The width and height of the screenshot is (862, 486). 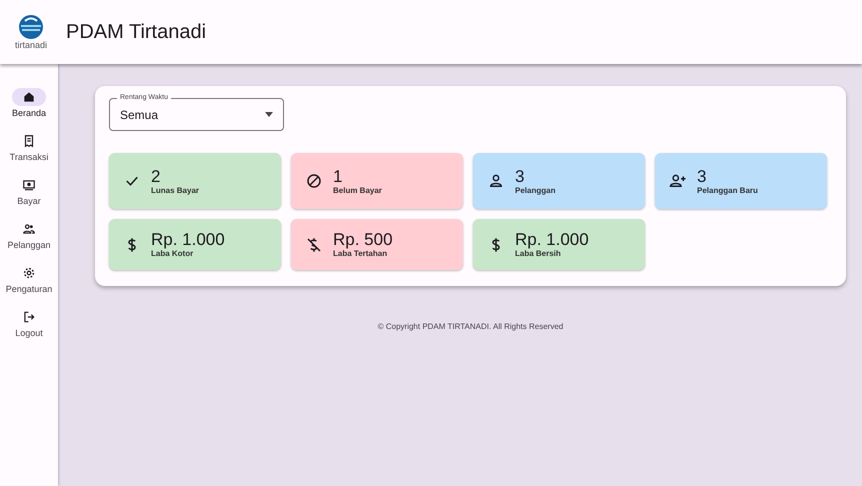 I want to click on stat-label: Laba Tertahan, so click(x=360, y=253).